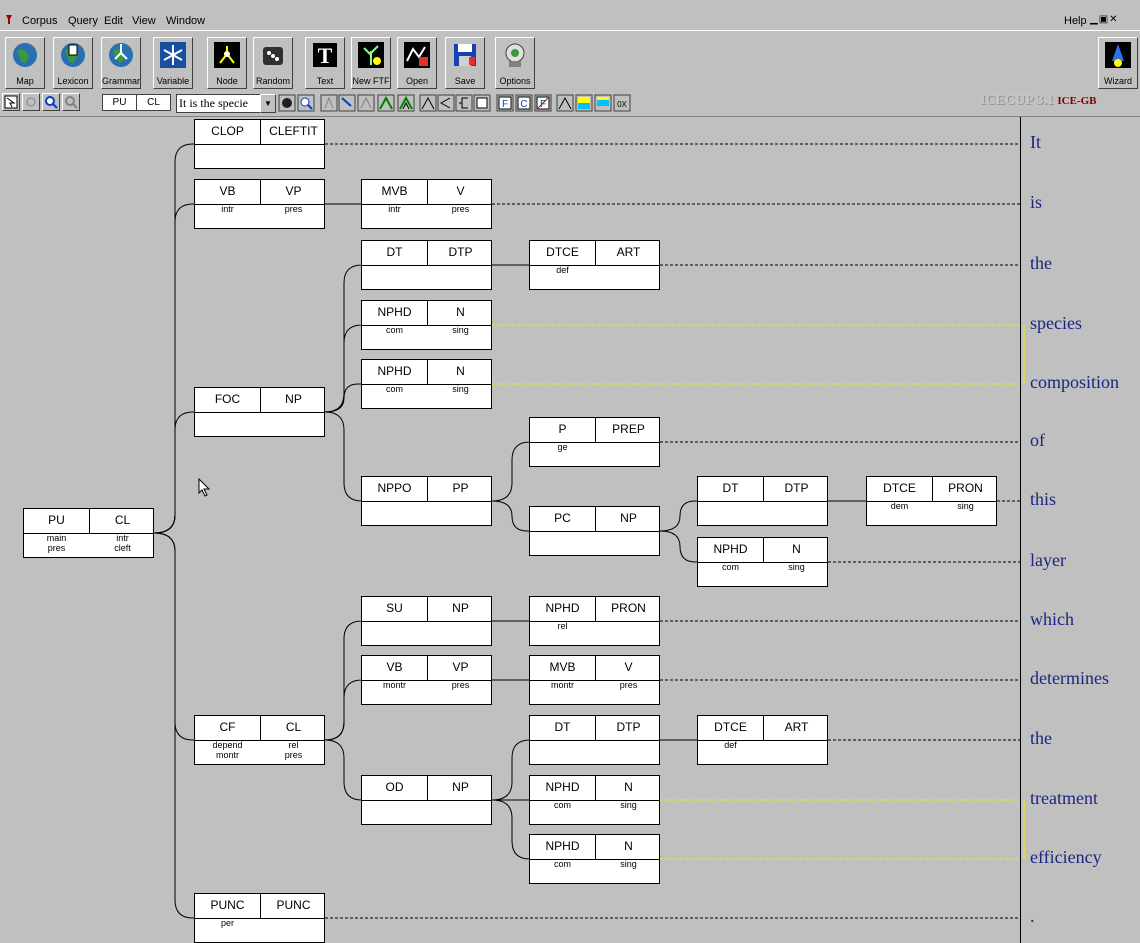 This screenshot has width=1140, height=943. What do you see at coordinates (121, 63) in the screenshot?
I see `grammar-button: Grammar` at bounding box center [121, 63].